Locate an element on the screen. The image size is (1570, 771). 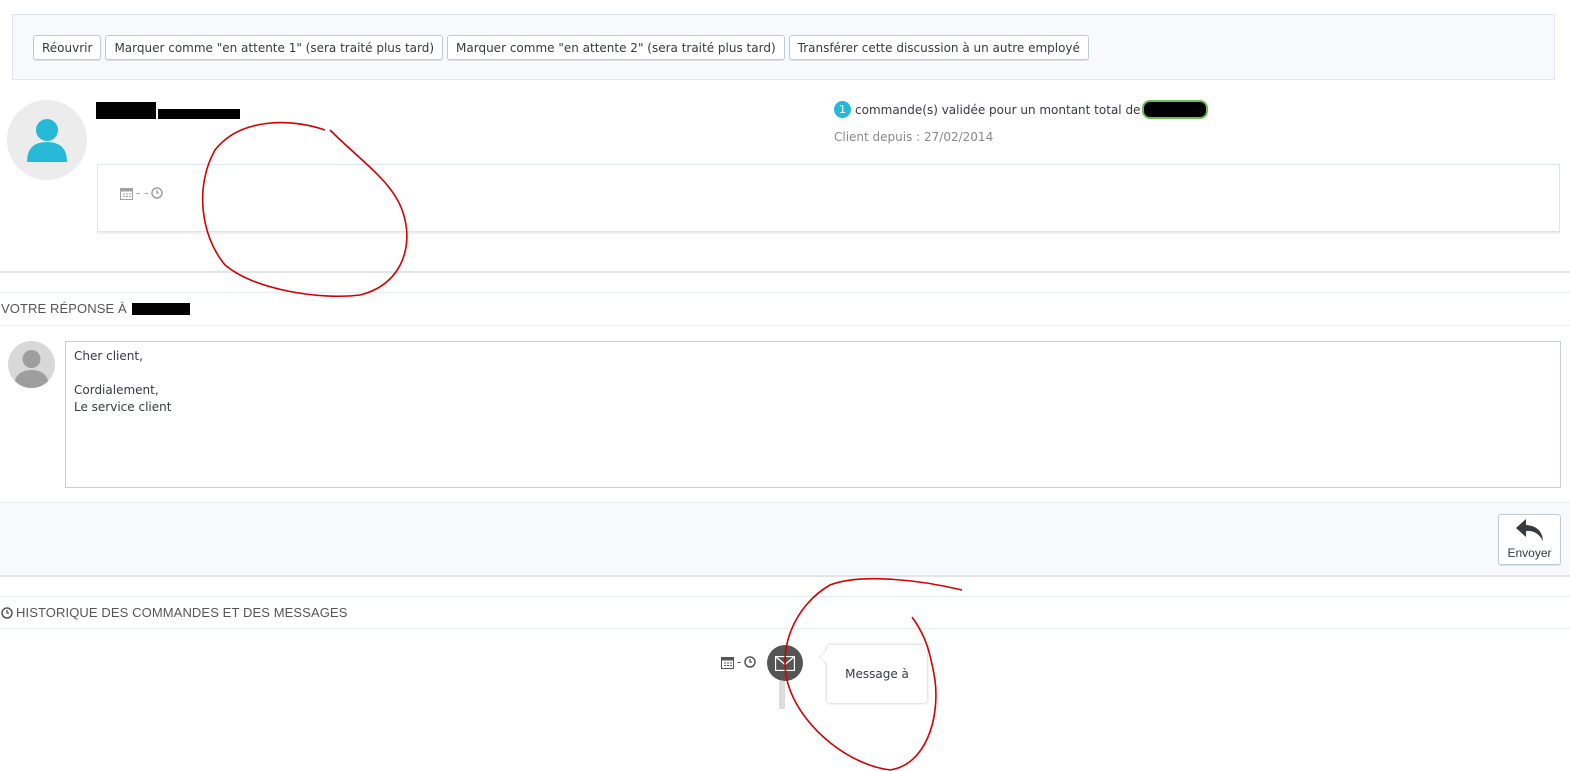
reply-line is located at coordinates (813, 373).